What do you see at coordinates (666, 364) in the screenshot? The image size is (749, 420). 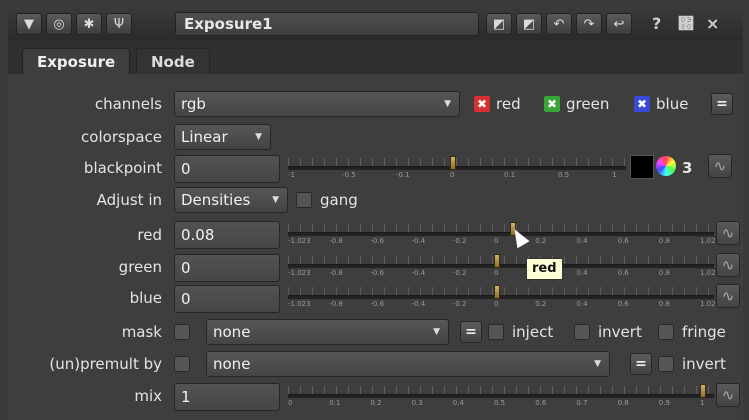 I see `unpremult-invert-checkbox` at bounding box center [666, 364].